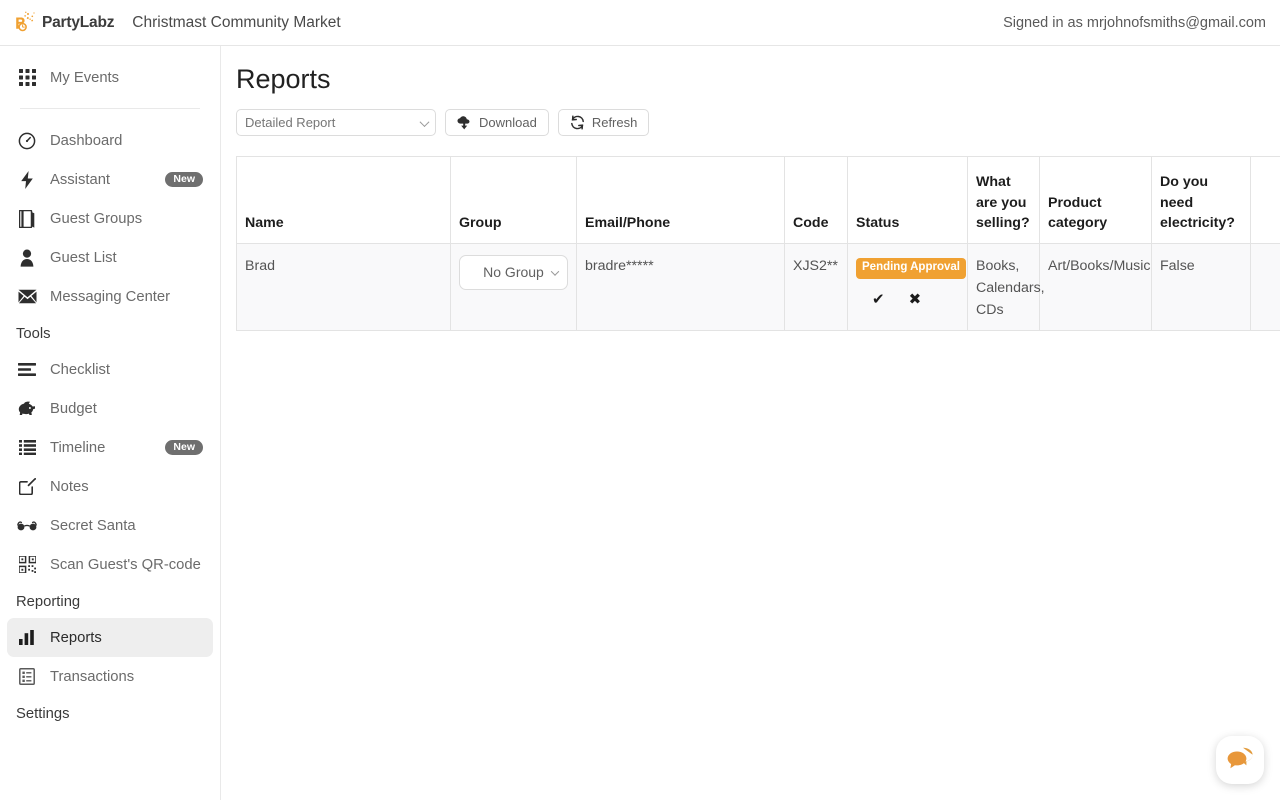 The image size is (1280, 800). I want to click on sidebar-item-label: Secret Santa, so click(93, 525).